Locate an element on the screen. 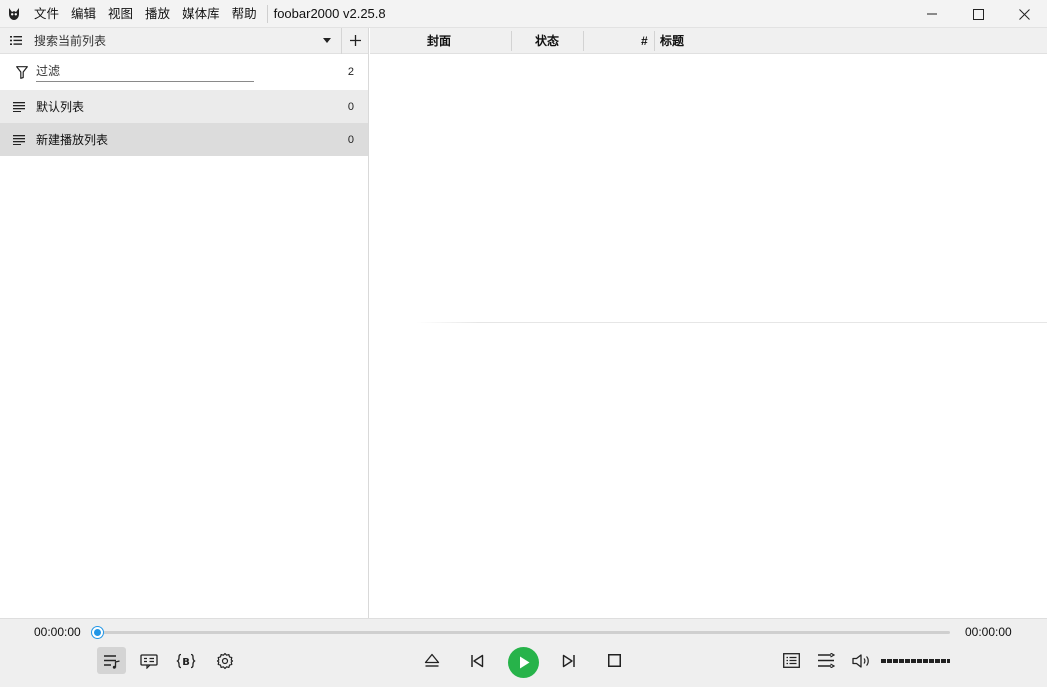  close-button is located at coordinates (1024, 14).